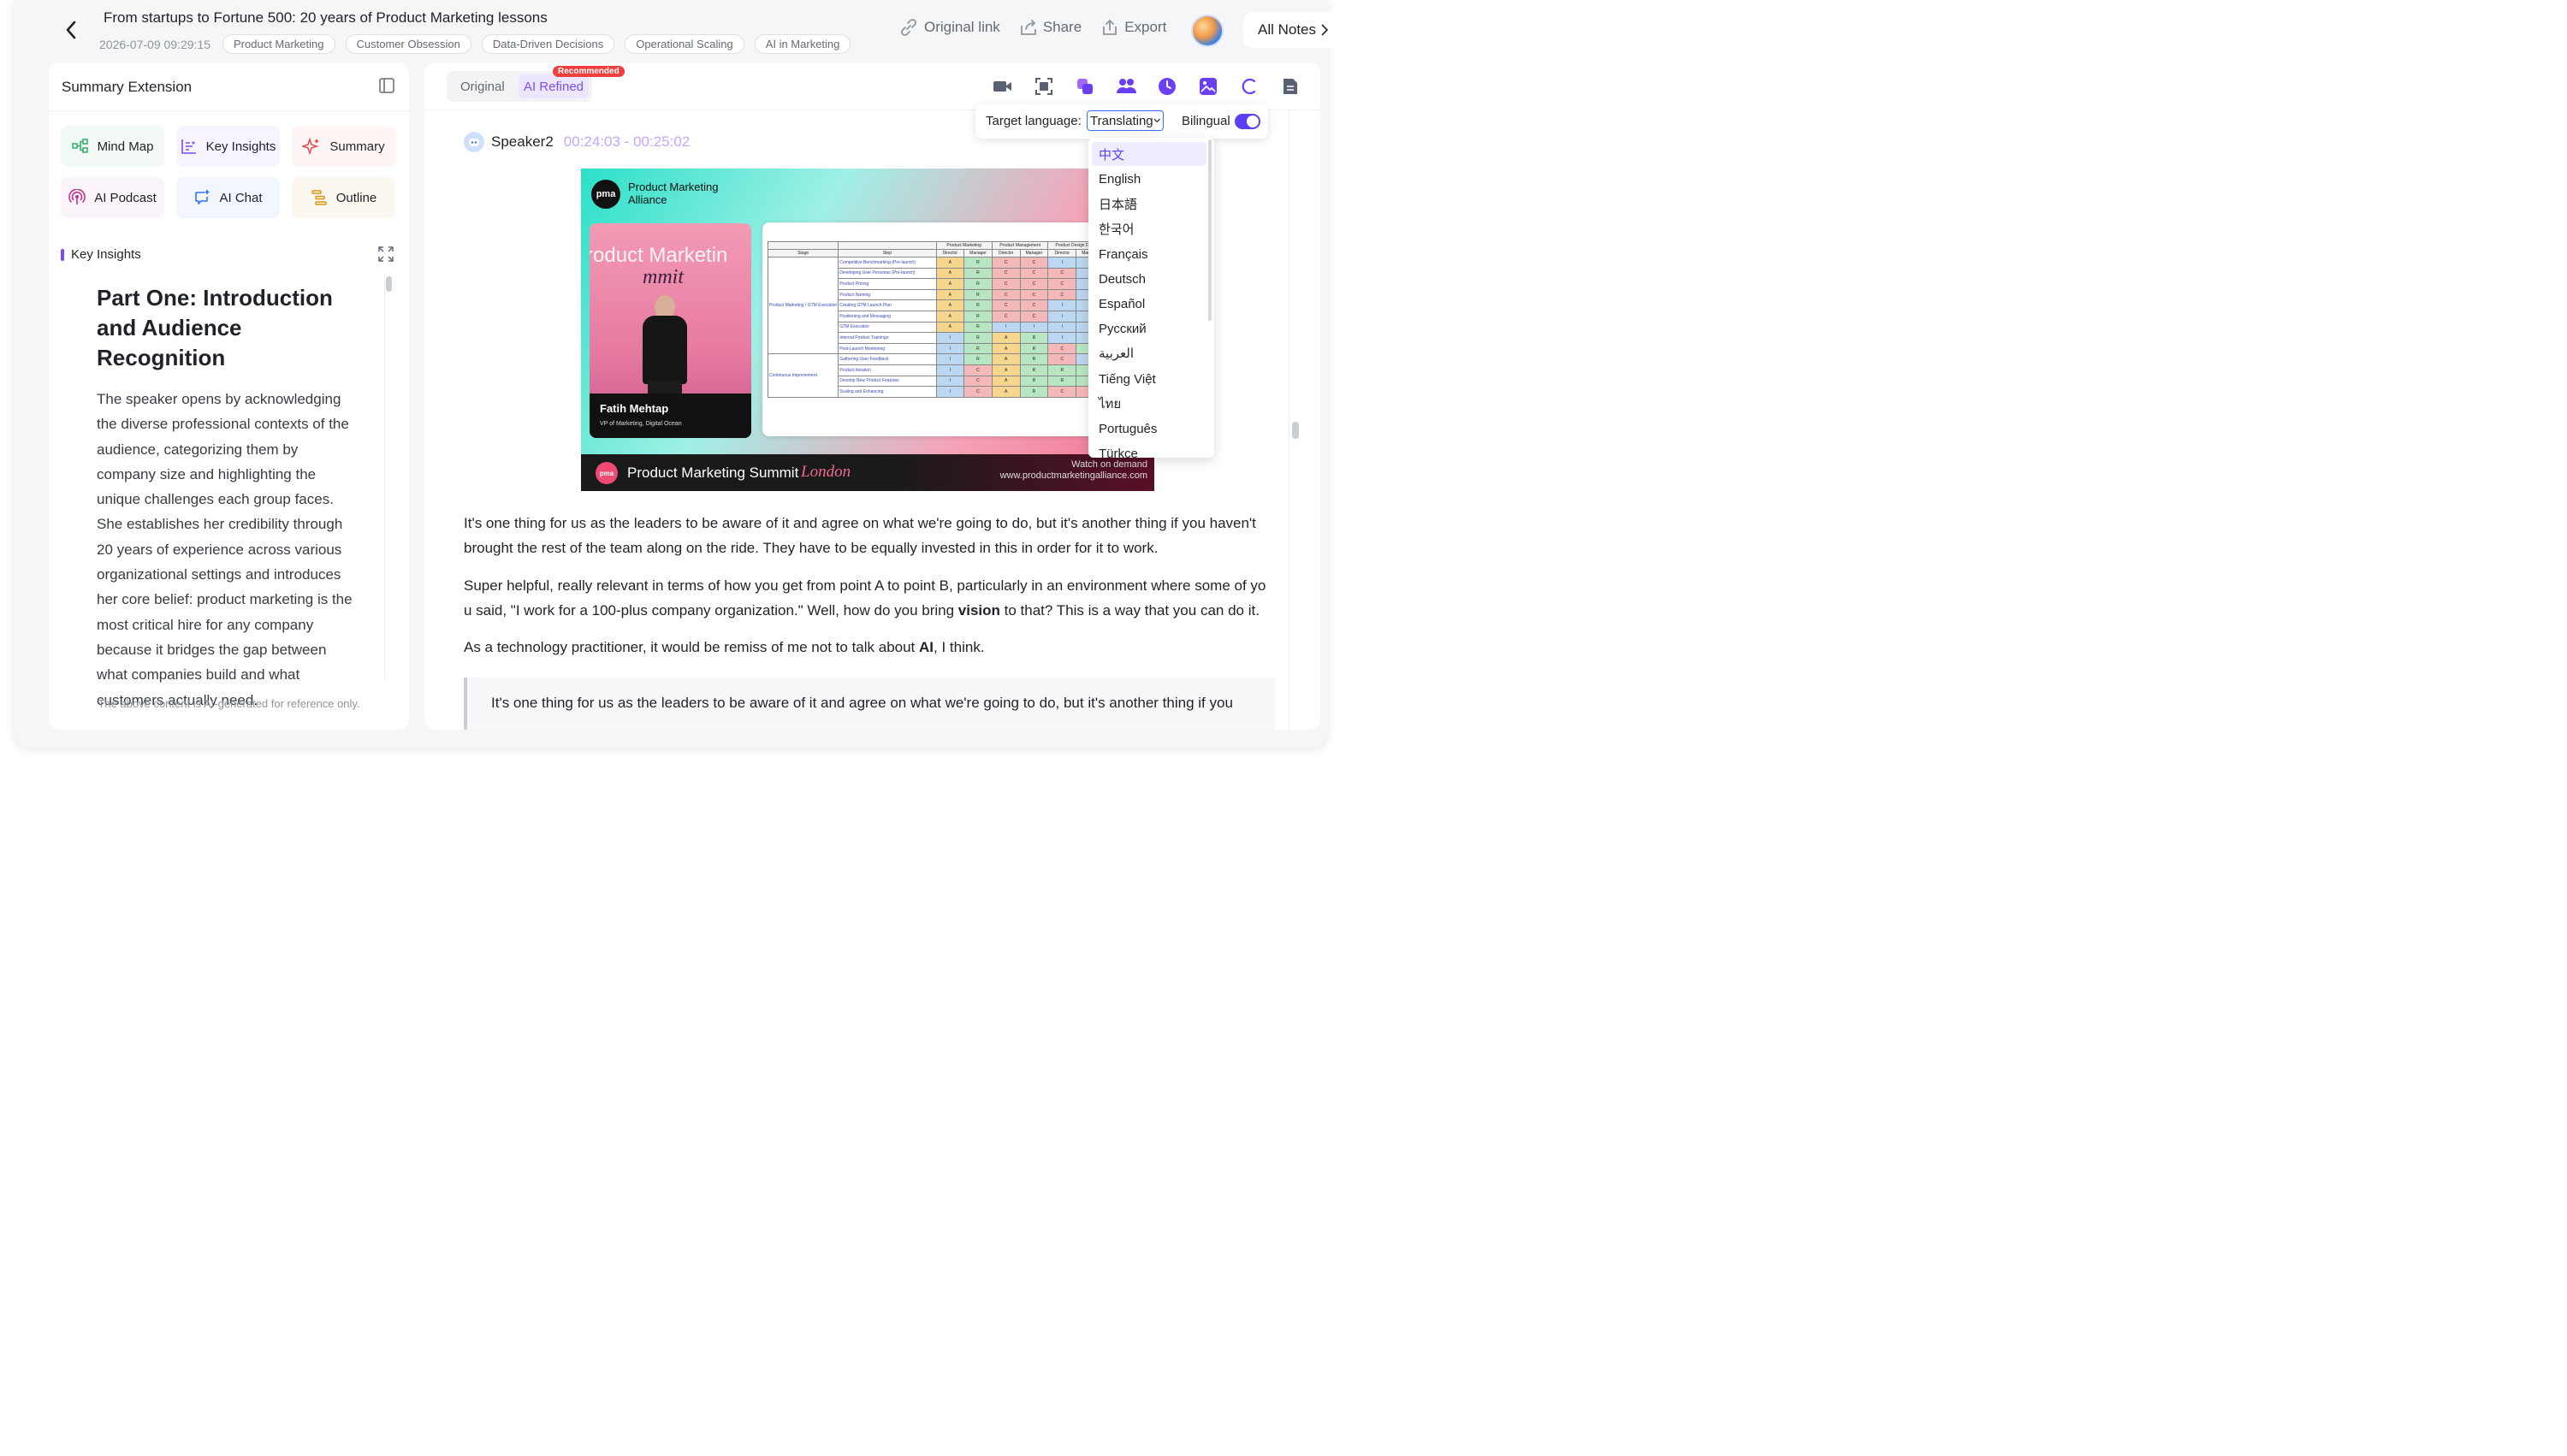  Describe the element at coordinates (1149, 404) in the screenshot. I see `language-option: ไทย` at that location.